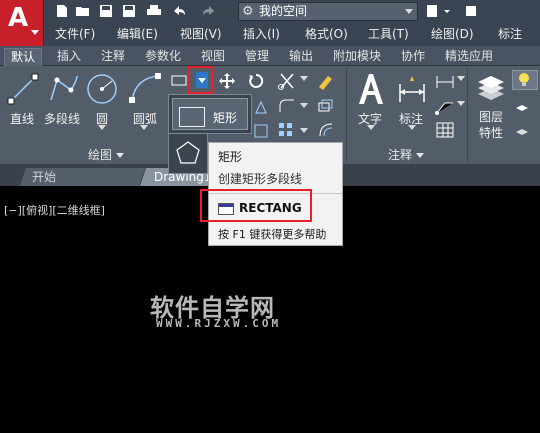 This screenshot has height=433, width=540. I want to click on tab-addins: 附加模块, so click(357, 57).